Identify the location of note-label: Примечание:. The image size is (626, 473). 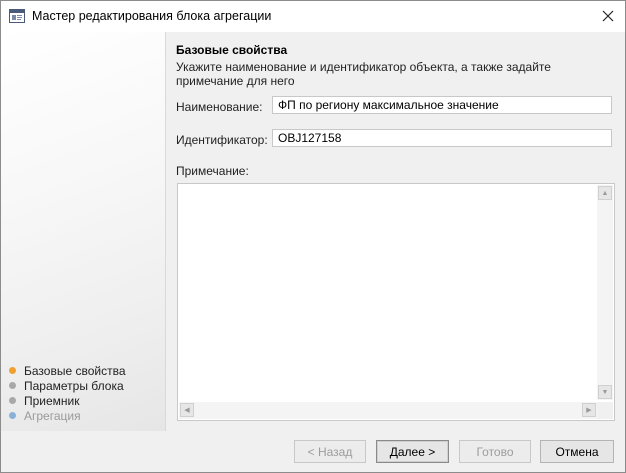
(212, 171).